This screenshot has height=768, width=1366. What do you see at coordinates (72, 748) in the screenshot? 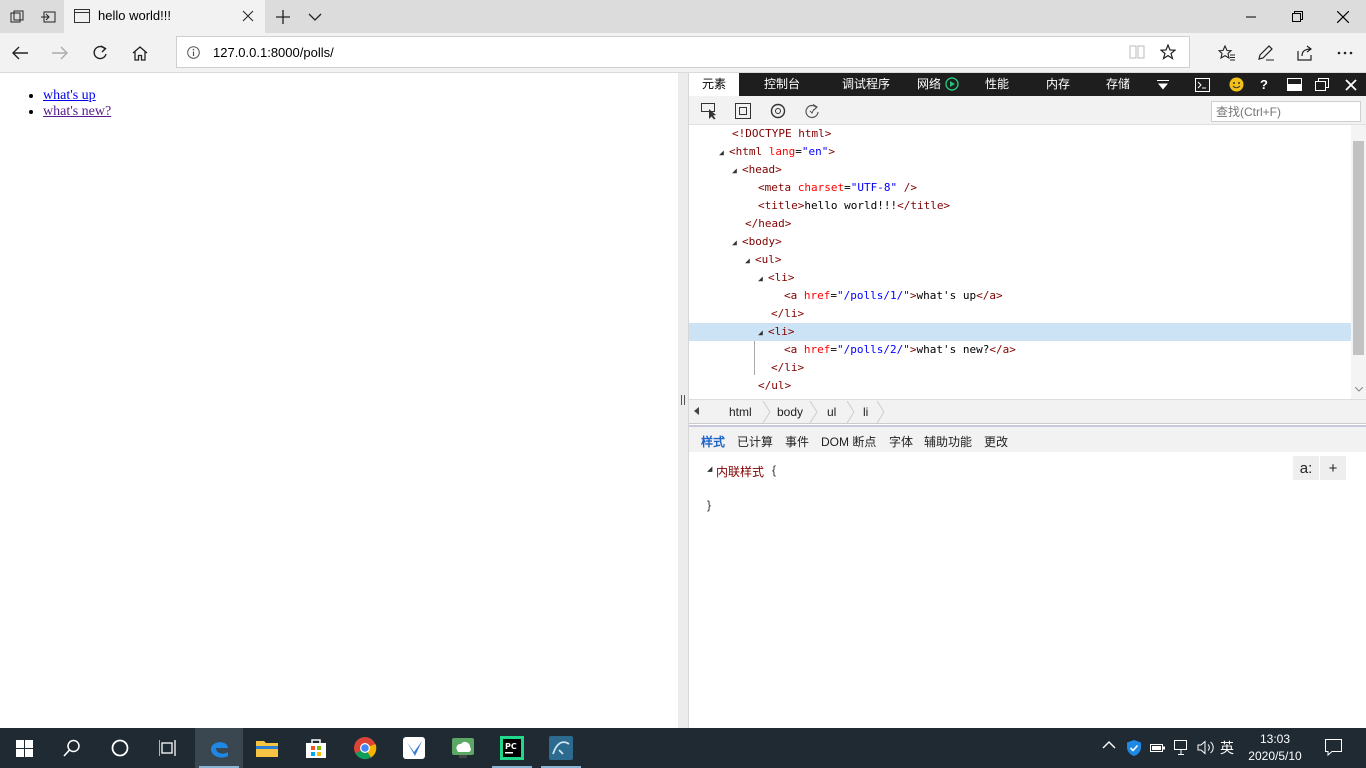
I see `search-icon` at bounding box center [72, 748].